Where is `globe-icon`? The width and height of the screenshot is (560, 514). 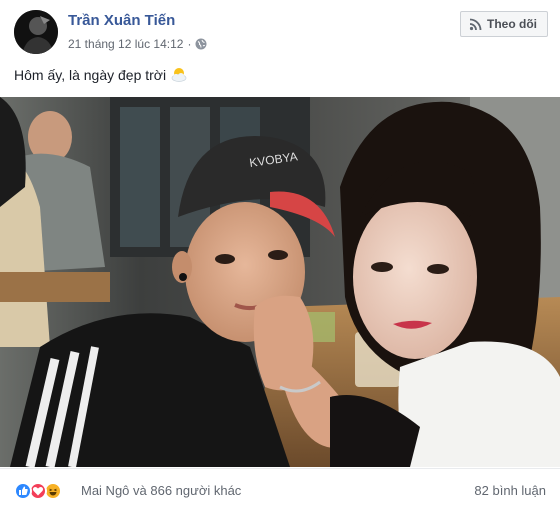
globe-icon is located at coordinates (201, 44).